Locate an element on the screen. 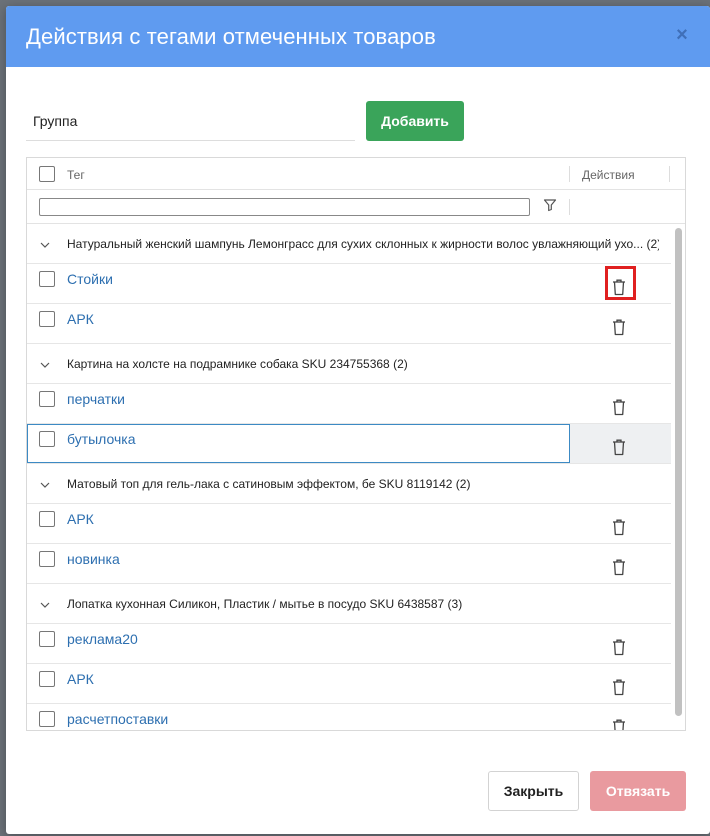 The image size is (710, 836). grid-header: Тег Действия is located at coordinates (356, 174).